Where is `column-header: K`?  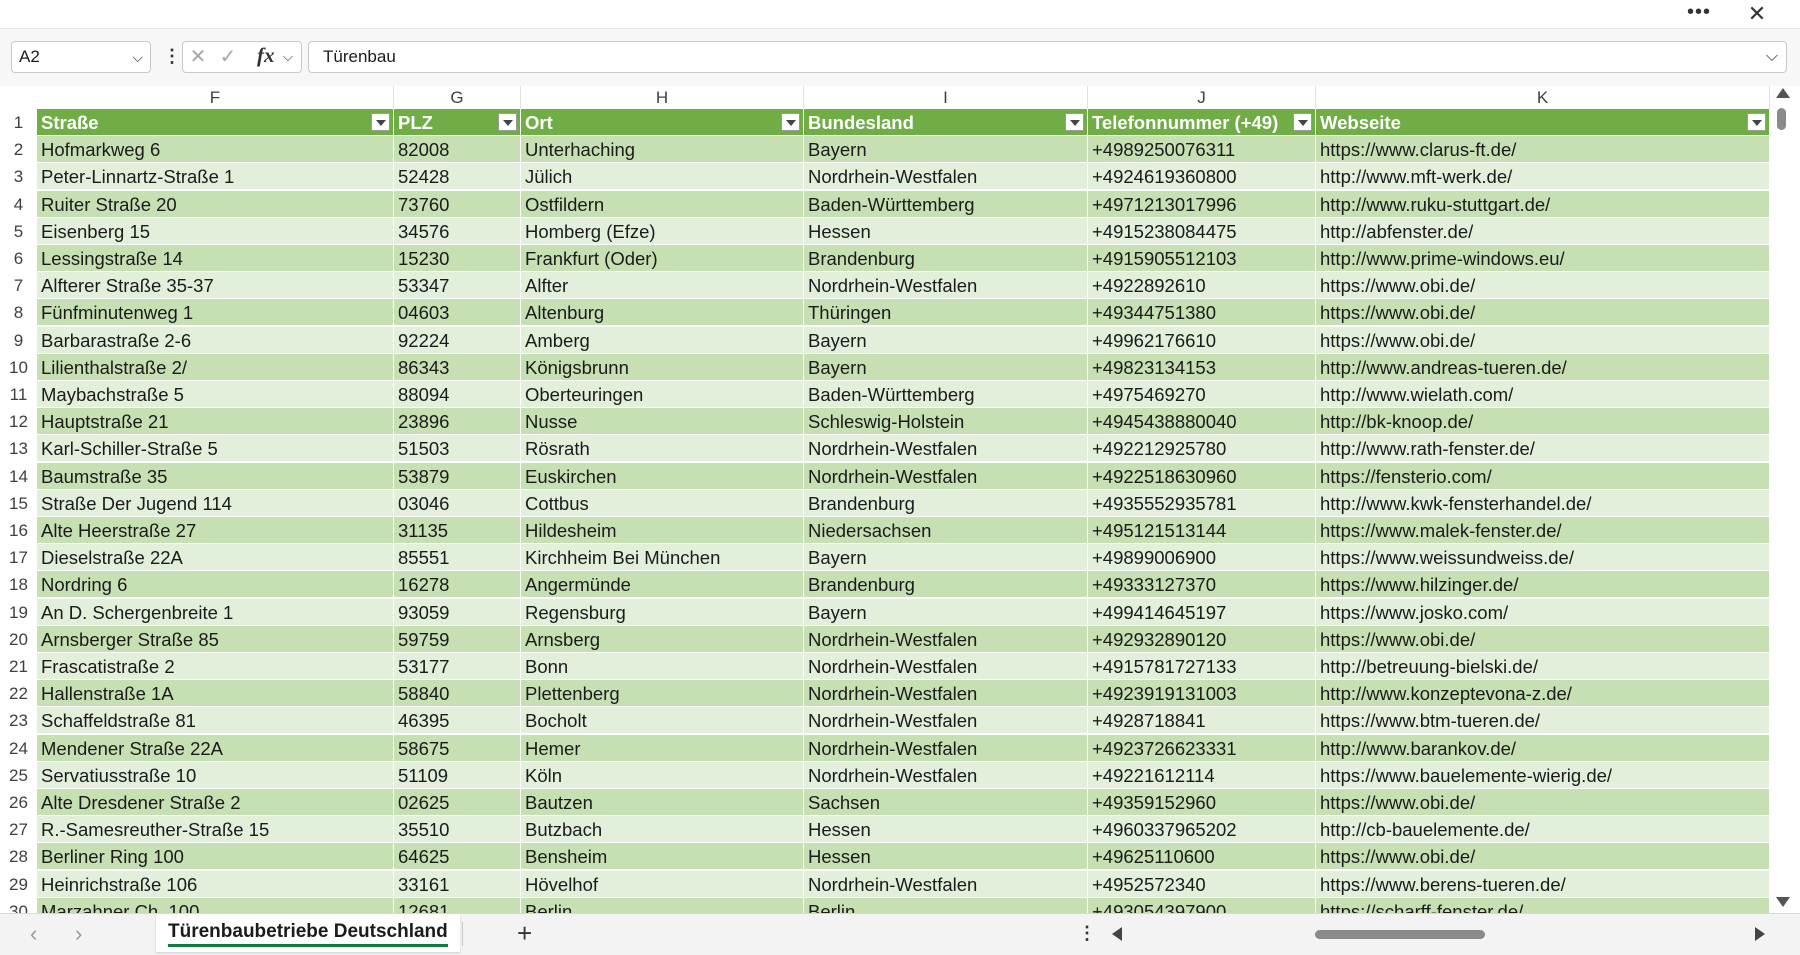 column-header: K is located at coordinates (1543, 97).